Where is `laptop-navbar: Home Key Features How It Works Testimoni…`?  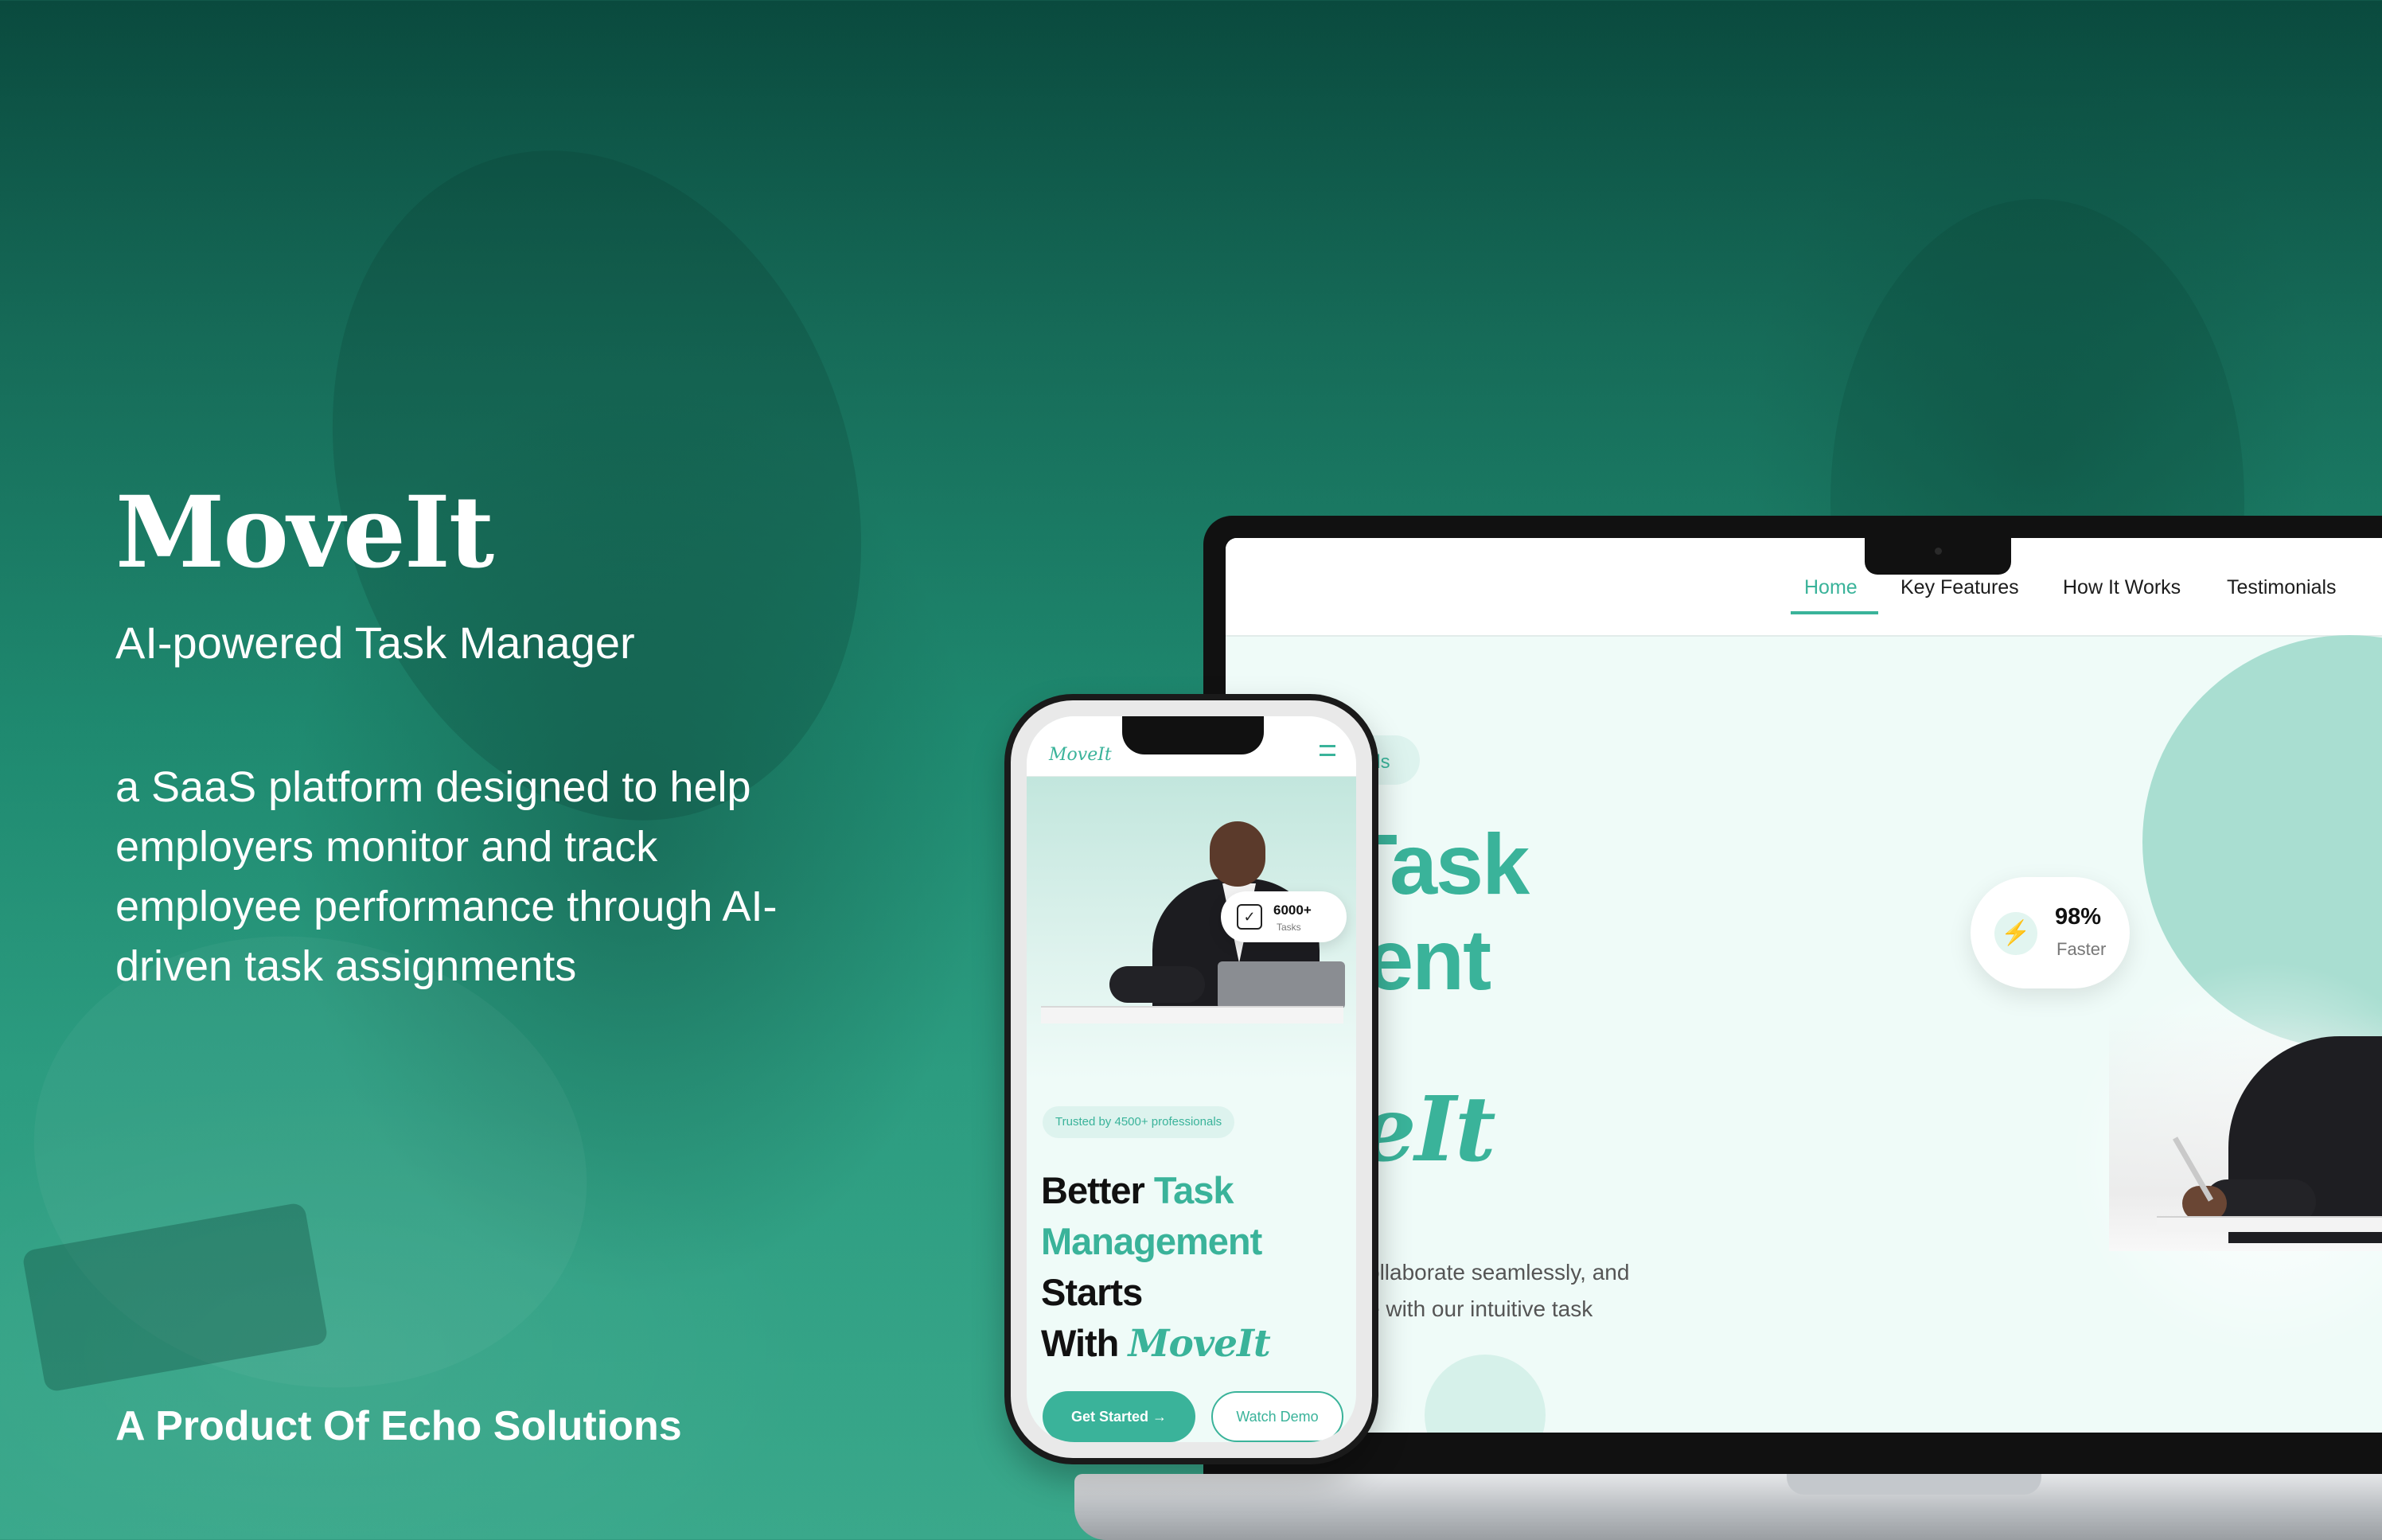
laptop-navbar: Home Key Features How It Works Testimoni… is located at coordinates (1804, 587).